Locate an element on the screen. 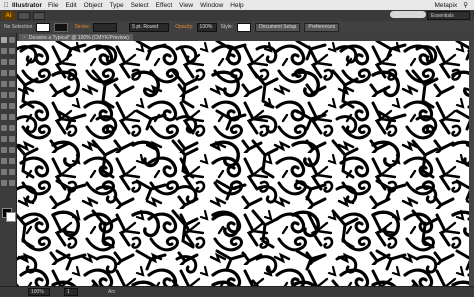  opacity-label: Opacity: is located at coordinates (184, 27).